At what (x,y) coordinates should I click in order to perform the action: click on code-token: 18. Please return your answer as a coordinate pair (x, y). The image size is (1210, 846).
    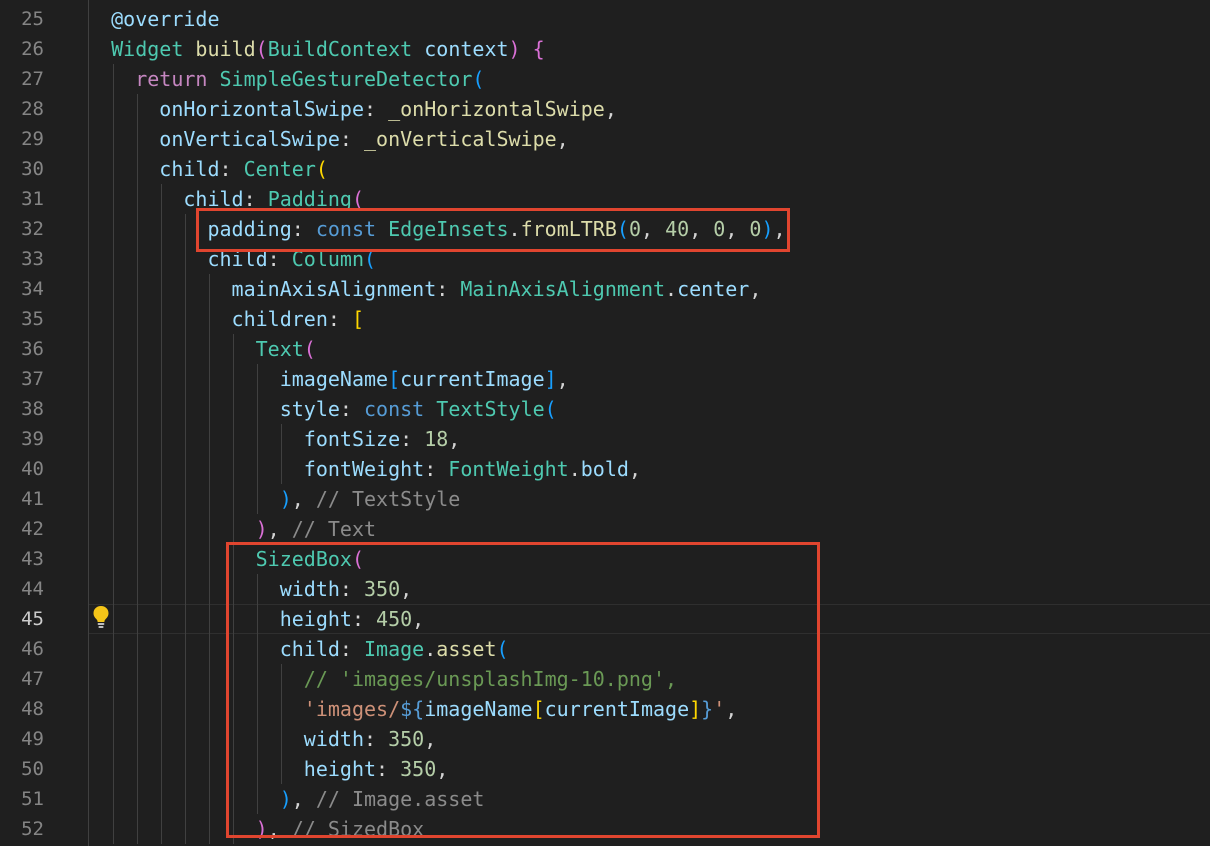
    Looking at the image, I should click on (436, 439).